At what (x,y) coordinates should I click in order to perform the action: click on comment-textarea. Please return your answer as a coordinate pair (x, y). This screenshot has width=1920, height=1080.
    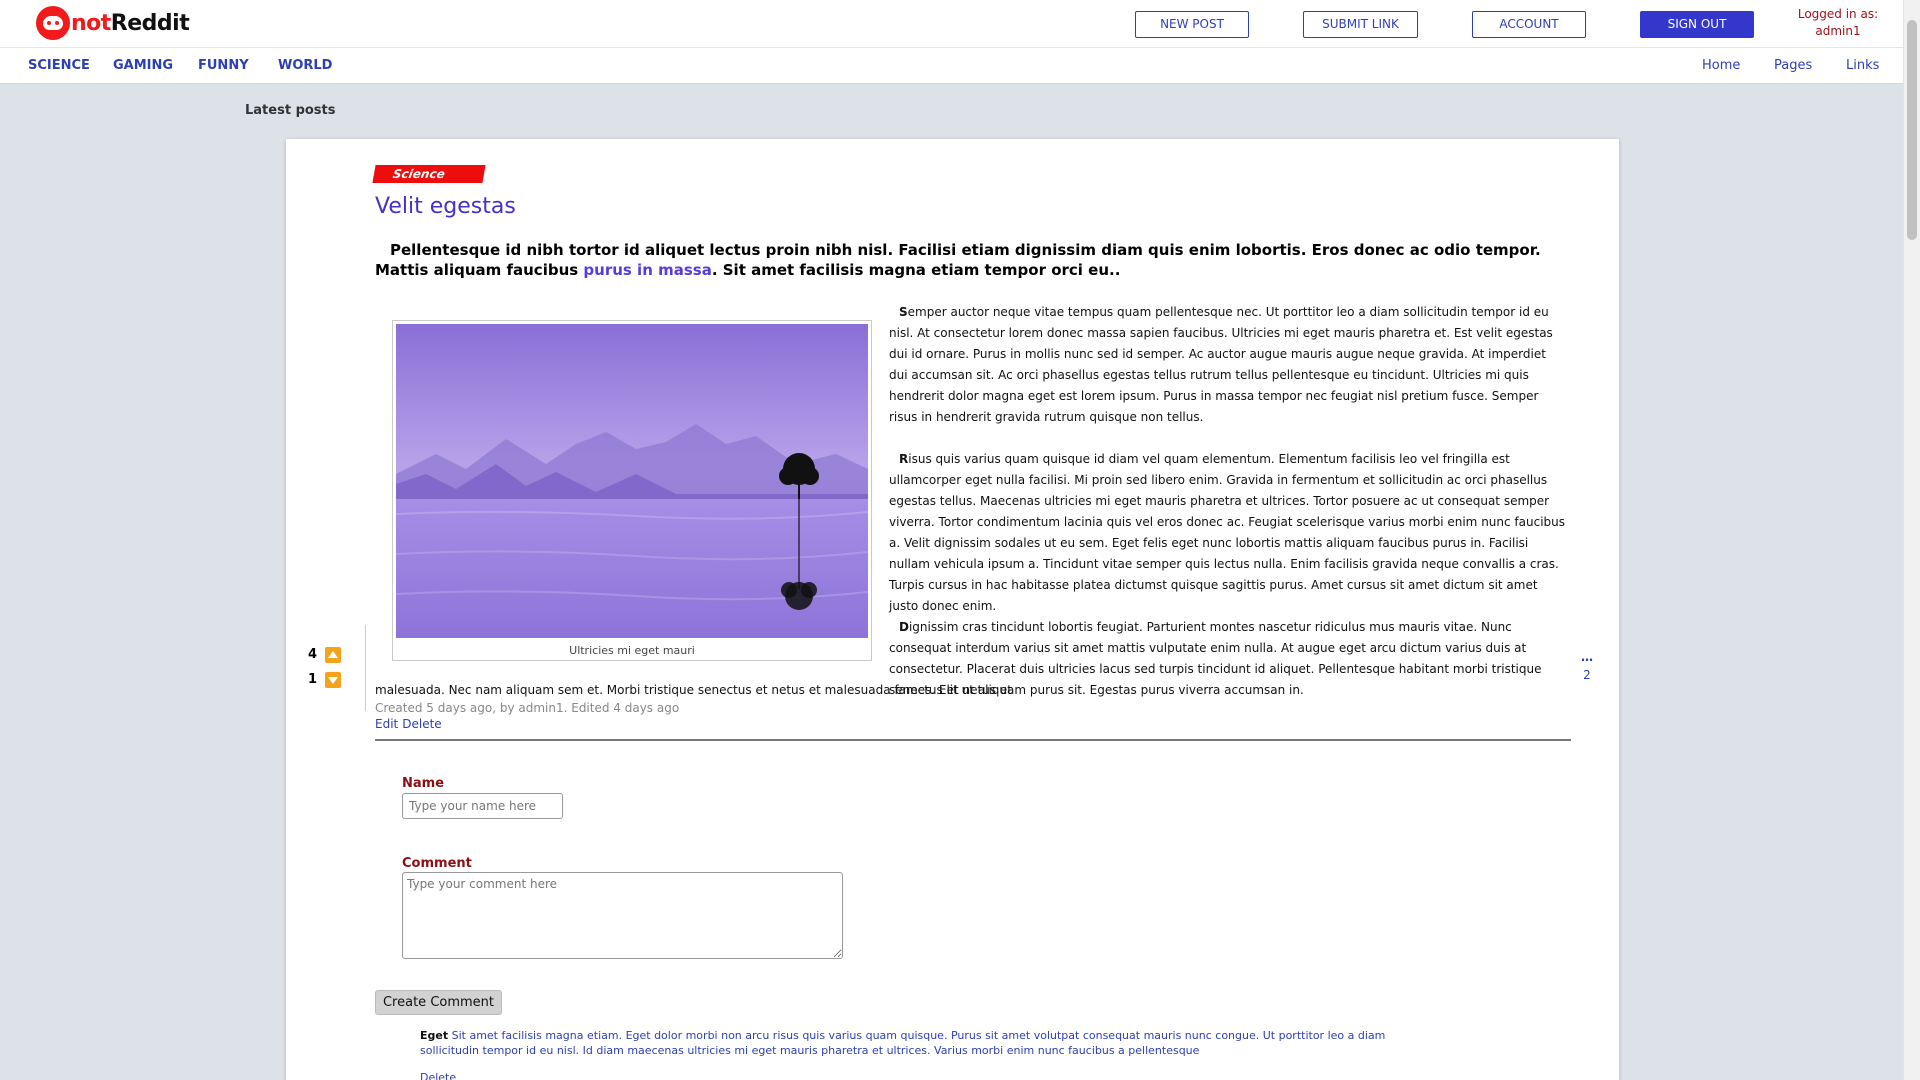
    Looking at the image, I should click on (622, 915).